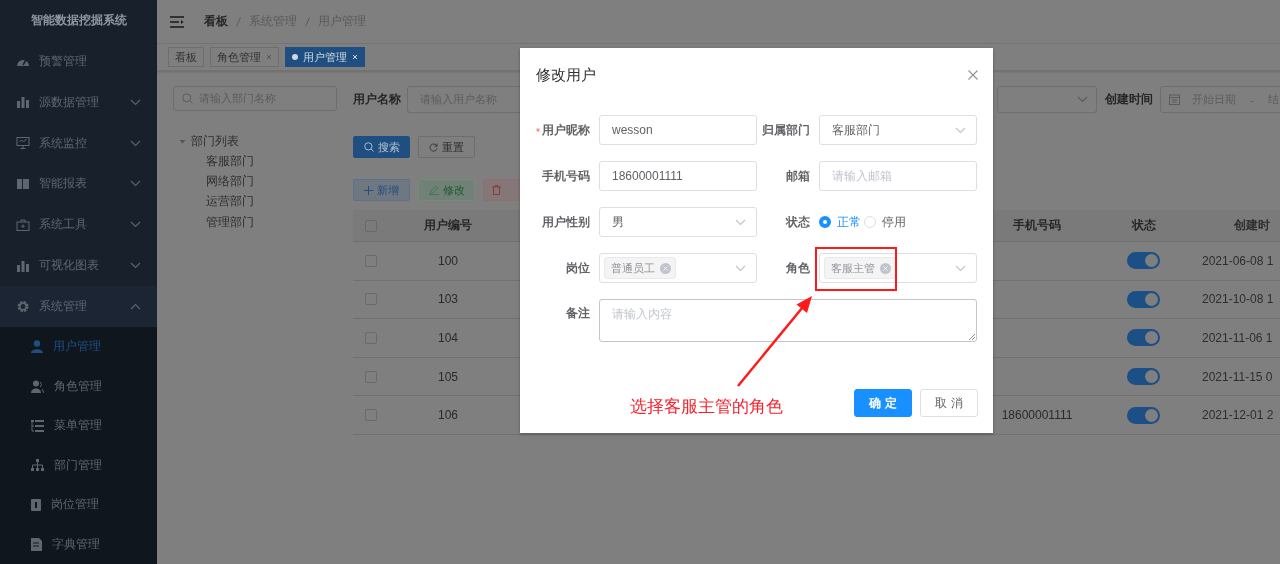 The height and width of the screenshot is (564, 1280). What do you see at coordinates (860, 268) in the screenshot?
I see `selected-tag: 客服主管` at bounding box center [860, 268].